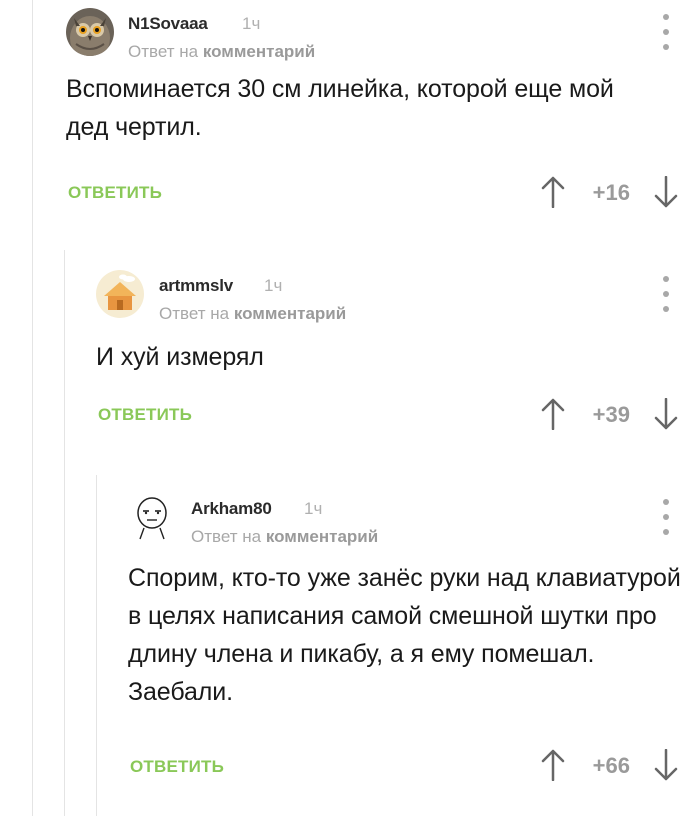 This screenshot has width=700, height=816. I want to click on comment-header: artmmslv 1ч Ответ на комментарий, so click(398, 300).